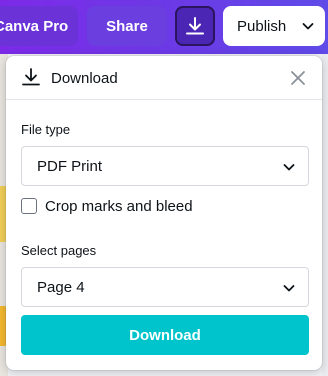  Describe the element at coordinates (165, 287) in the screenshot. I see `select-pages-select: Page 4` at that location.